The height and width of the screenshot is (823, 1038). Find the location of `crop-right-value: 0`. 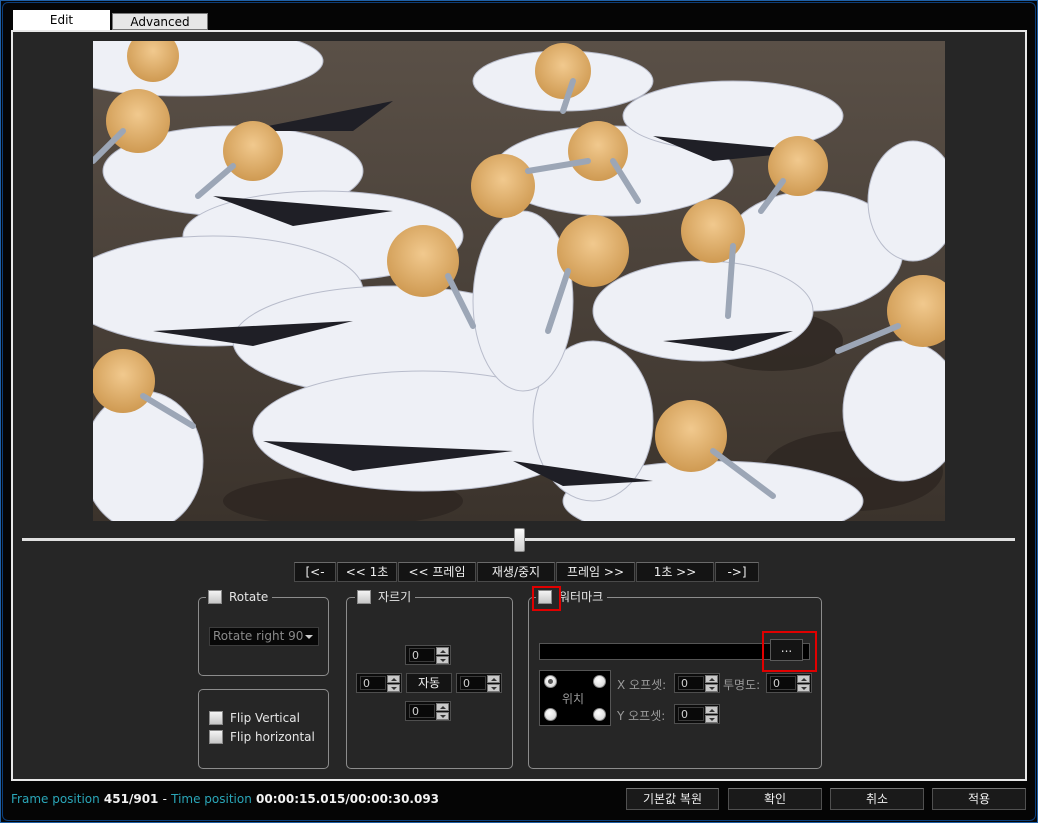

crop-right-value: 0 is located at coordinates (473, 683).